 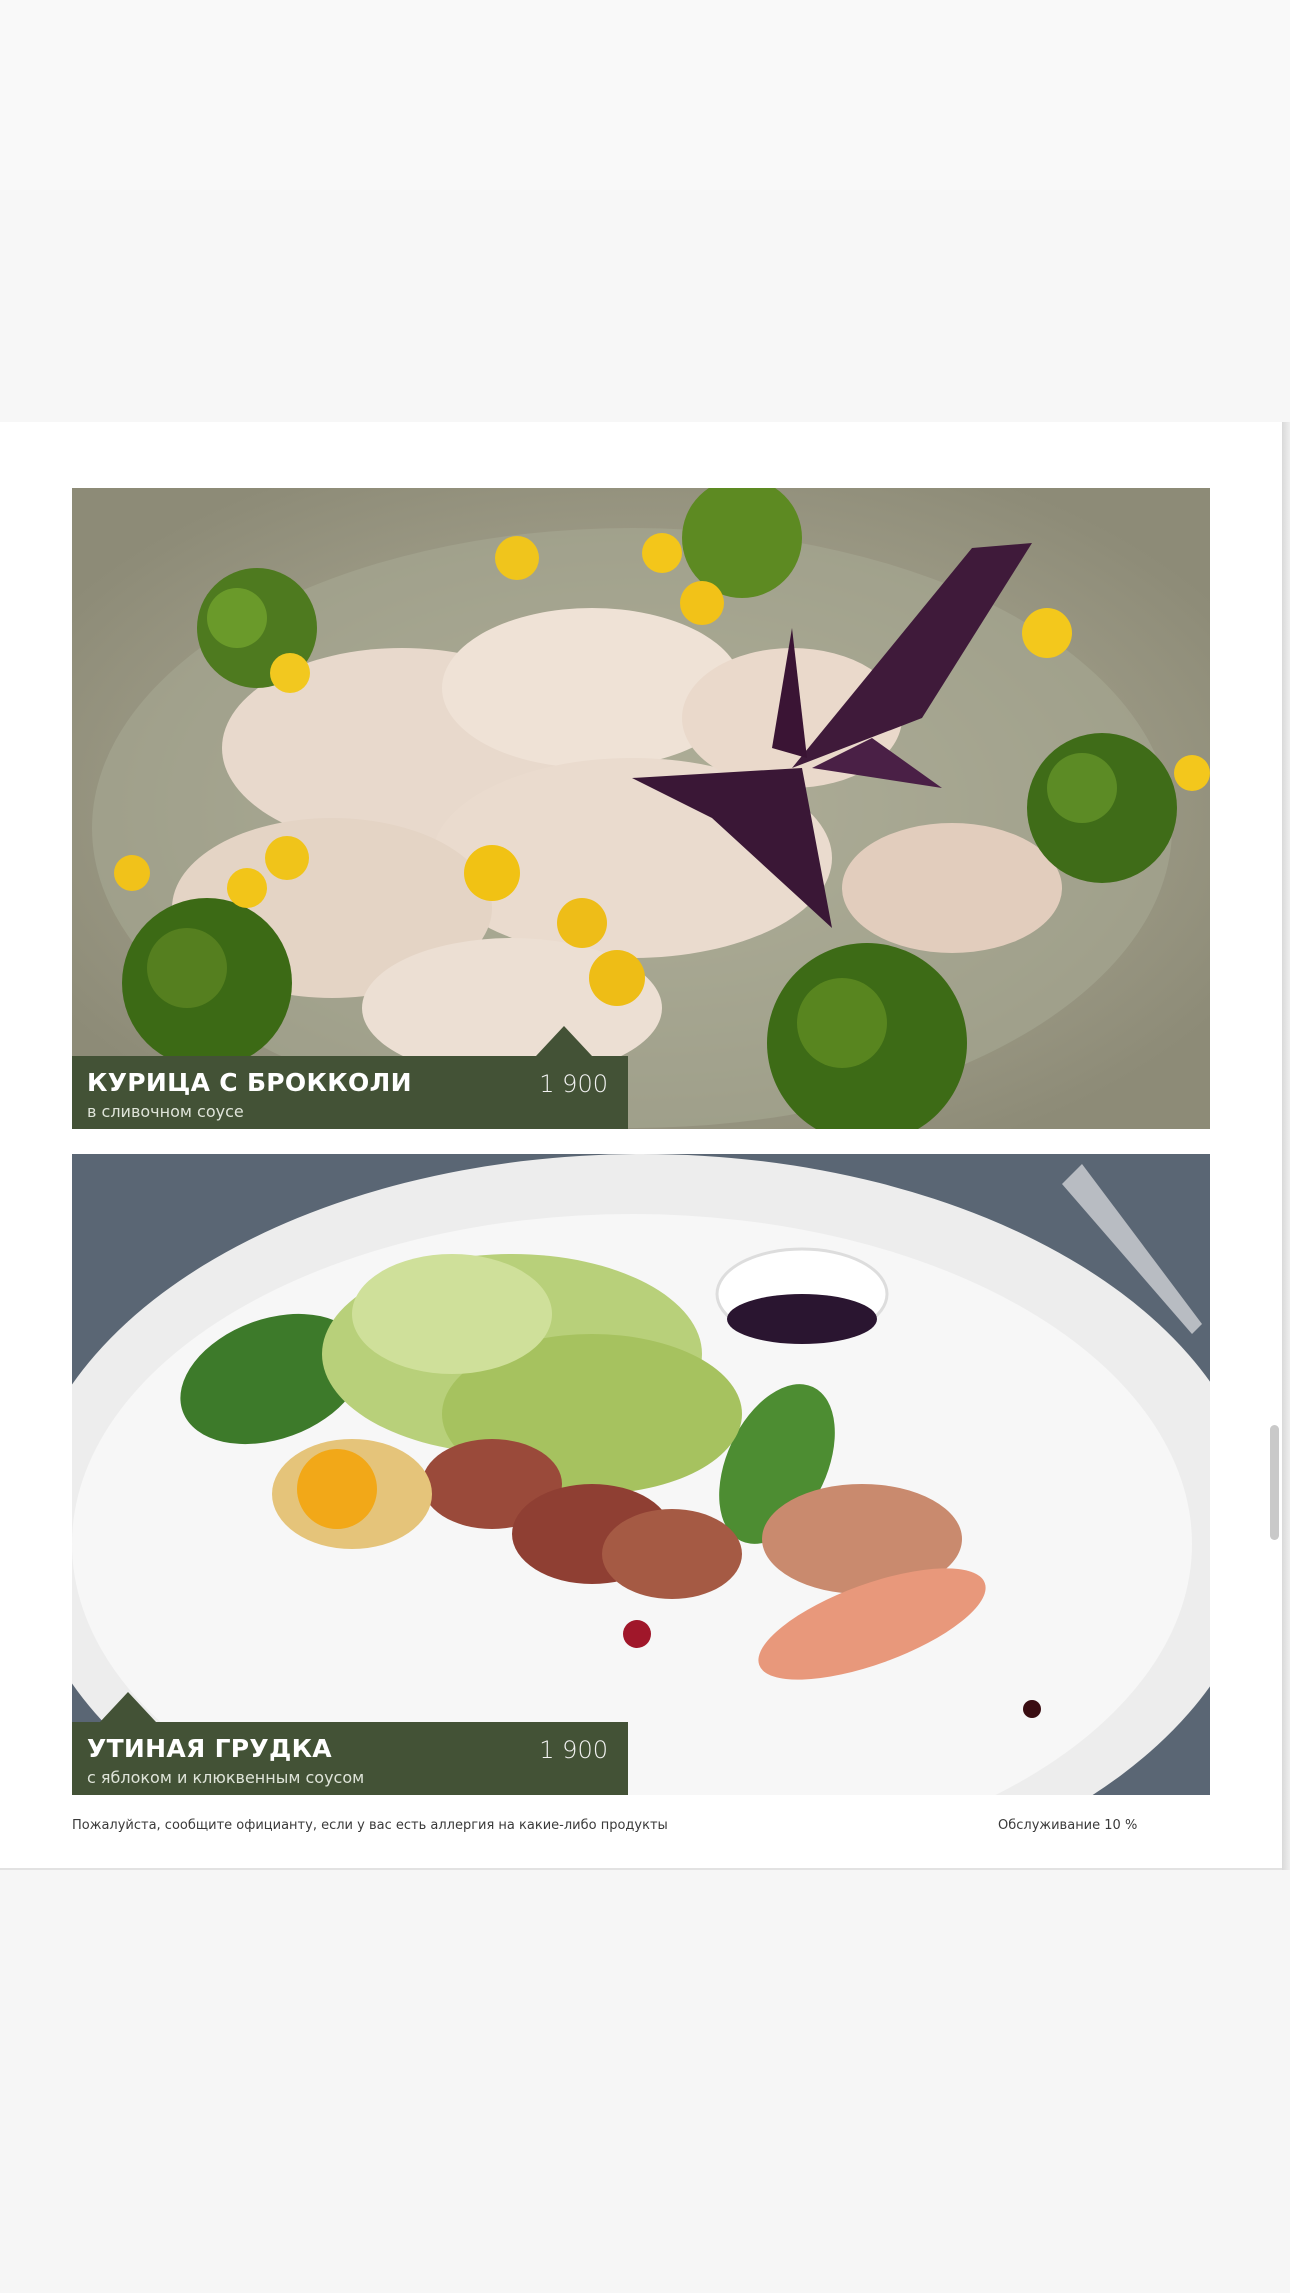 What do you see at coordinates (1286, 1146) in the screenshot?
I see `page-edge-shadow` at bounding box center [1286, 1146].